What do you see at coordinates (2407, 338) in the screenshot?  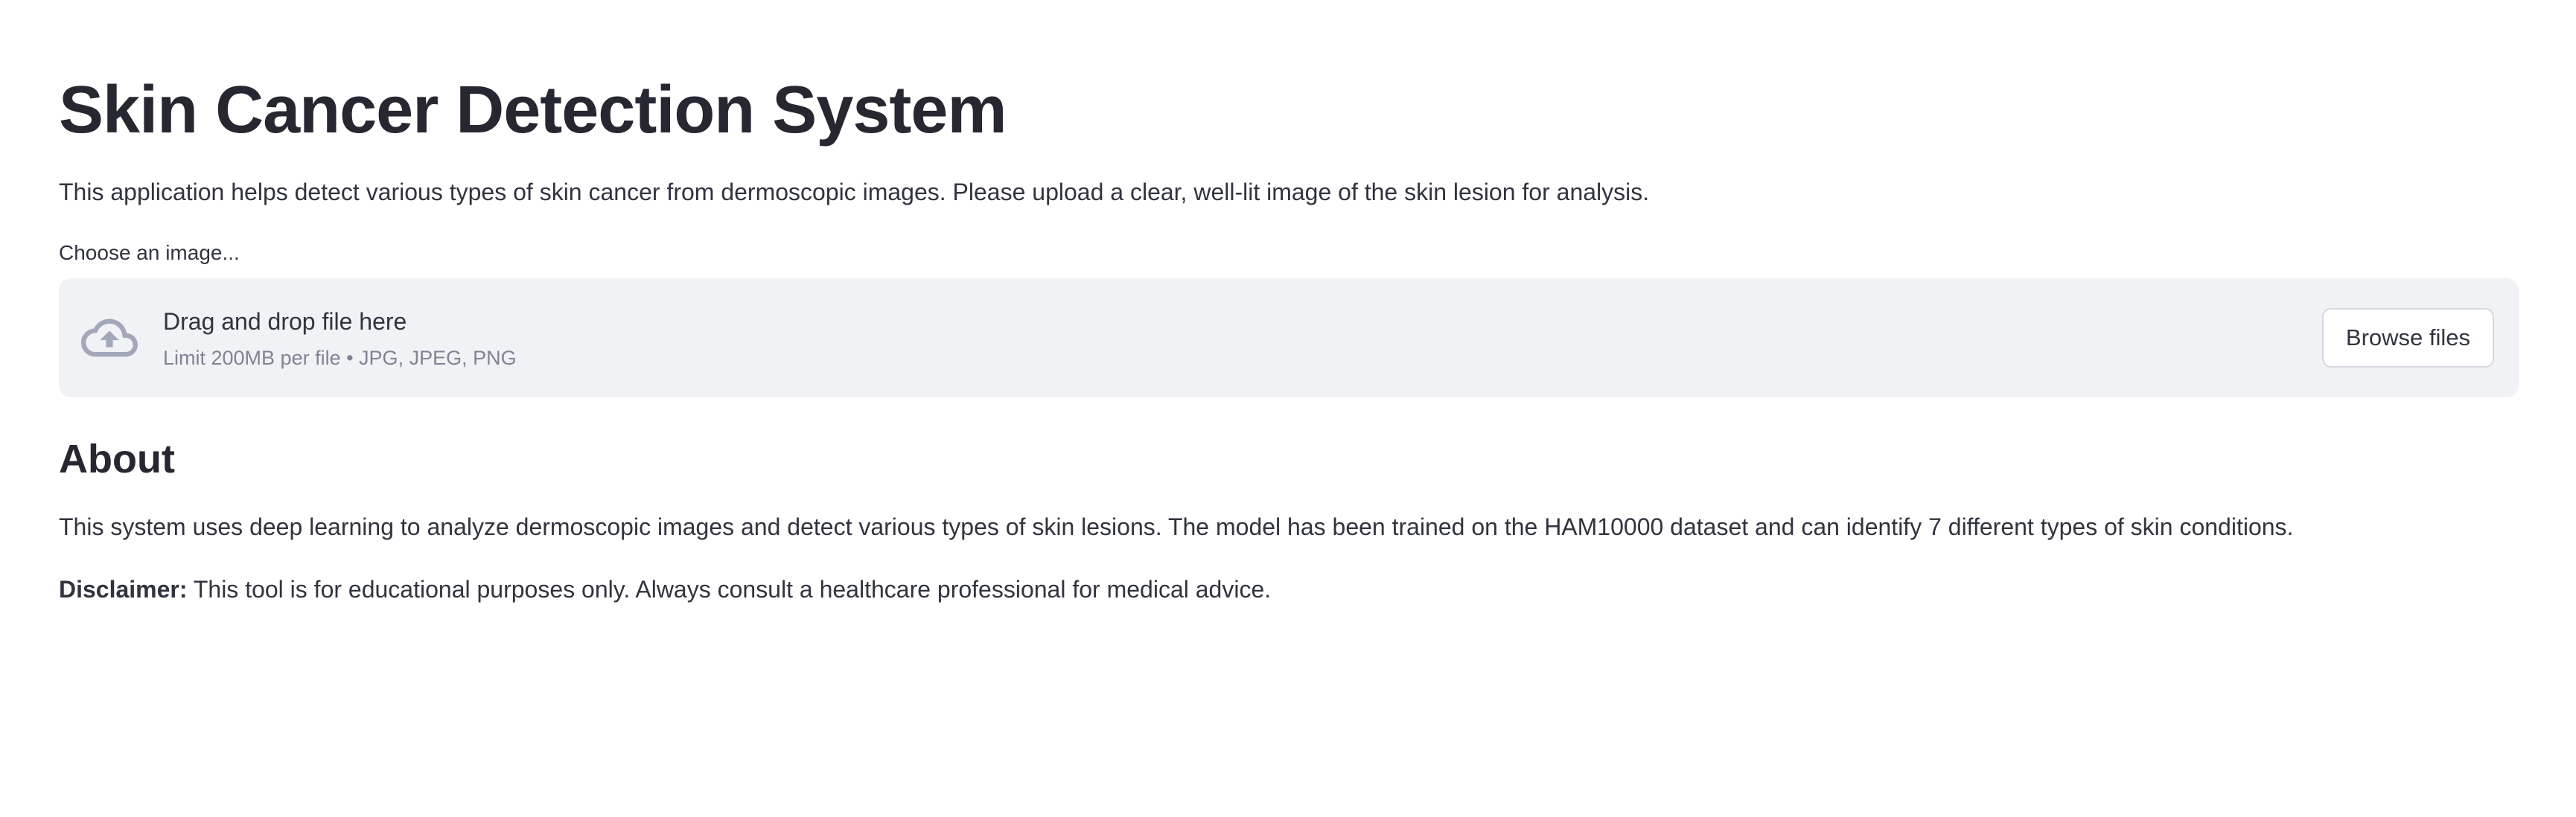 I see `browse-files-button: Browse files` at bounding box center [2407, 338].